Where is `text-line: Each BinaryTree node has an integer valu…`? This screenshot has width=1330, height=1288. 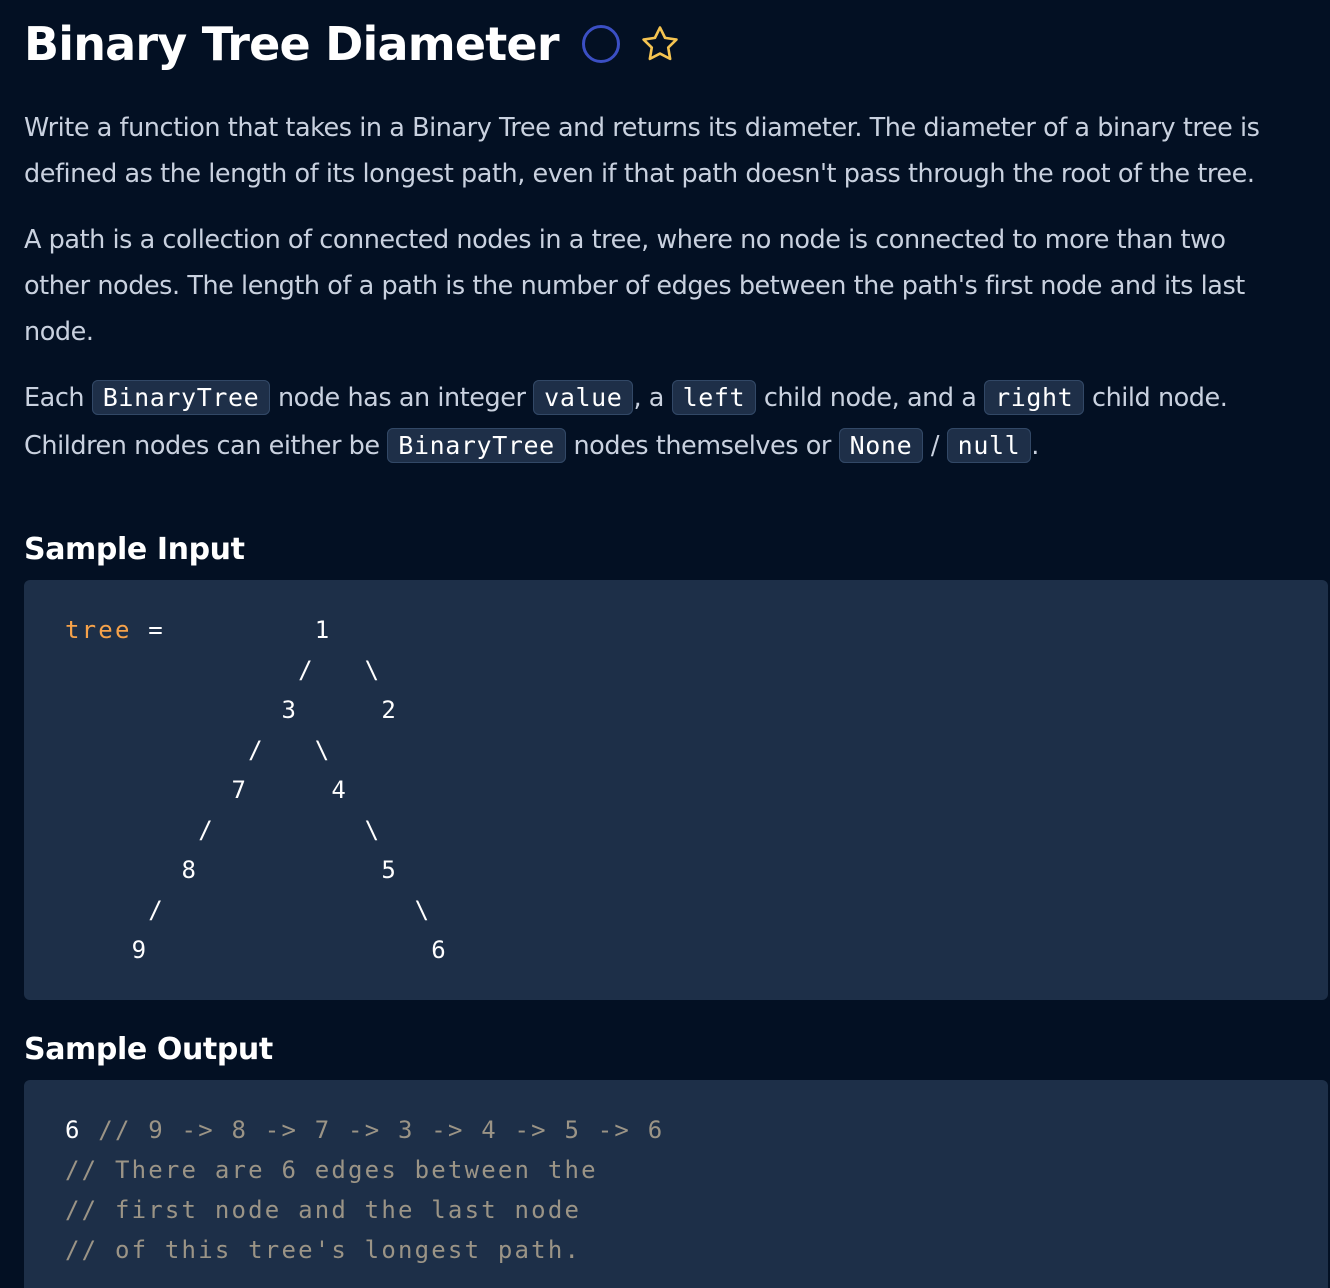
text-line: Each BinaryTree node has an integer valu… is located at coordinates (677, 398).